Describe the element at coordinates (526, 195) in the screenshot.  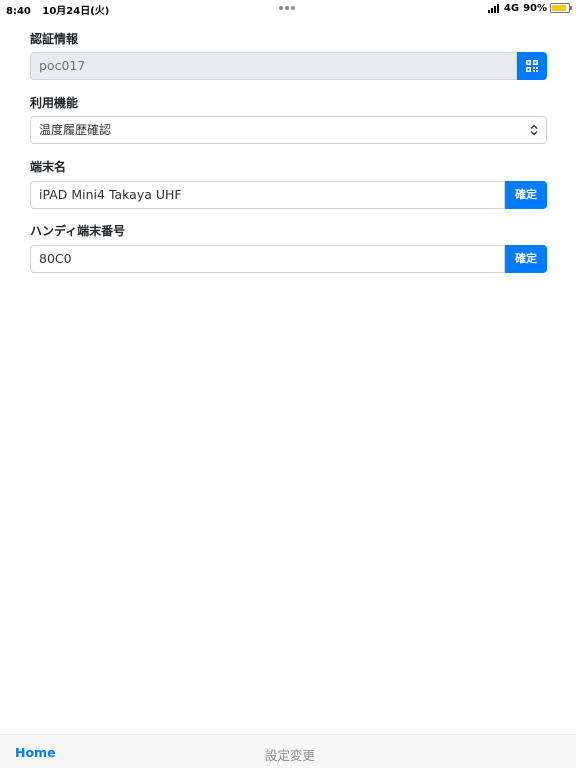
I see `terminal-name-confirm-button: 確定` at that location.